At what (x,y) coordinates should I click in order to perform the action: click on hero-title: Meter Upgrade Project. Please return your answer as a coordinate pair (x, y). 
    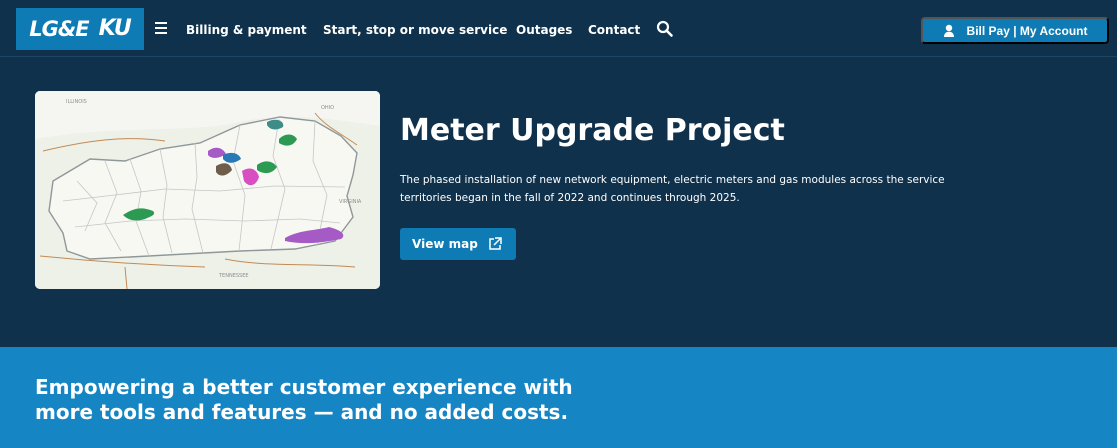
    Looking at the image, I should click on (592, 130).